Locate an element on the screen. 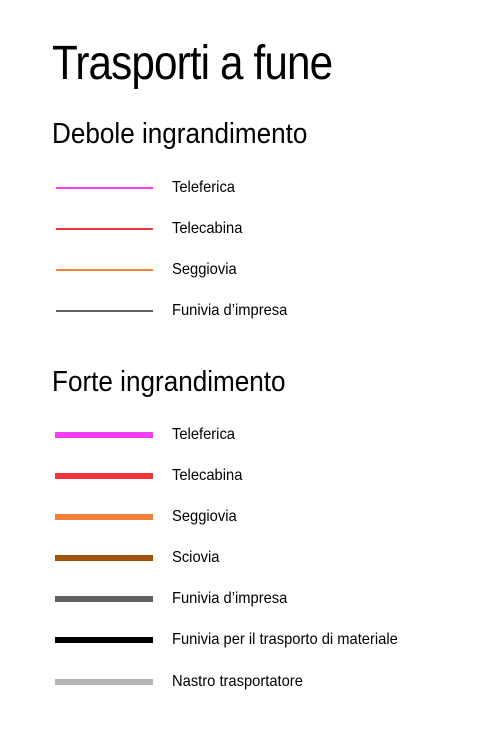  legend-item-low-seggiovia: Seggiovia is located at coordinates (240, 270).